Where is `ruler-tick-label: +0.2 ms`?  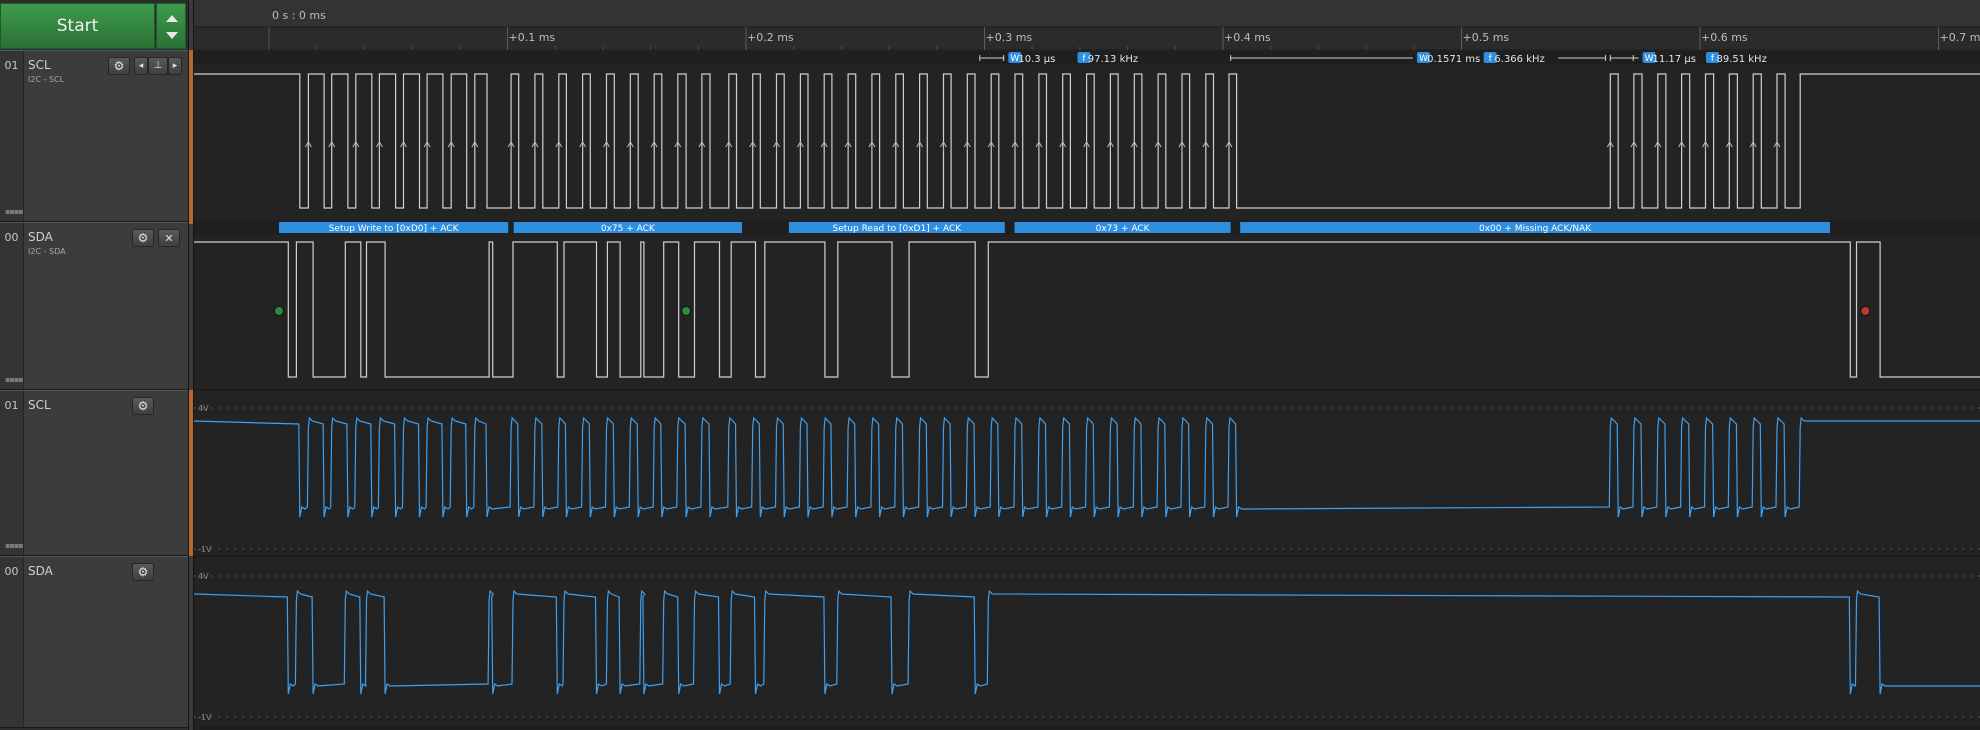 ruler-tick-label: +0.2 ms is located at coordinates (770, 37).